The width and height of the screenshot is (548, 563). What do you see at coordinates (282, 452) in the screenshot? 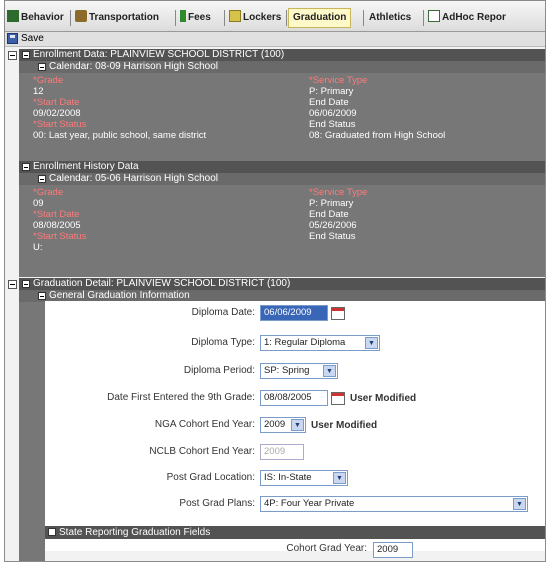
I see `nclb-cohort-input: 2009` at bounding box center [282, 452].